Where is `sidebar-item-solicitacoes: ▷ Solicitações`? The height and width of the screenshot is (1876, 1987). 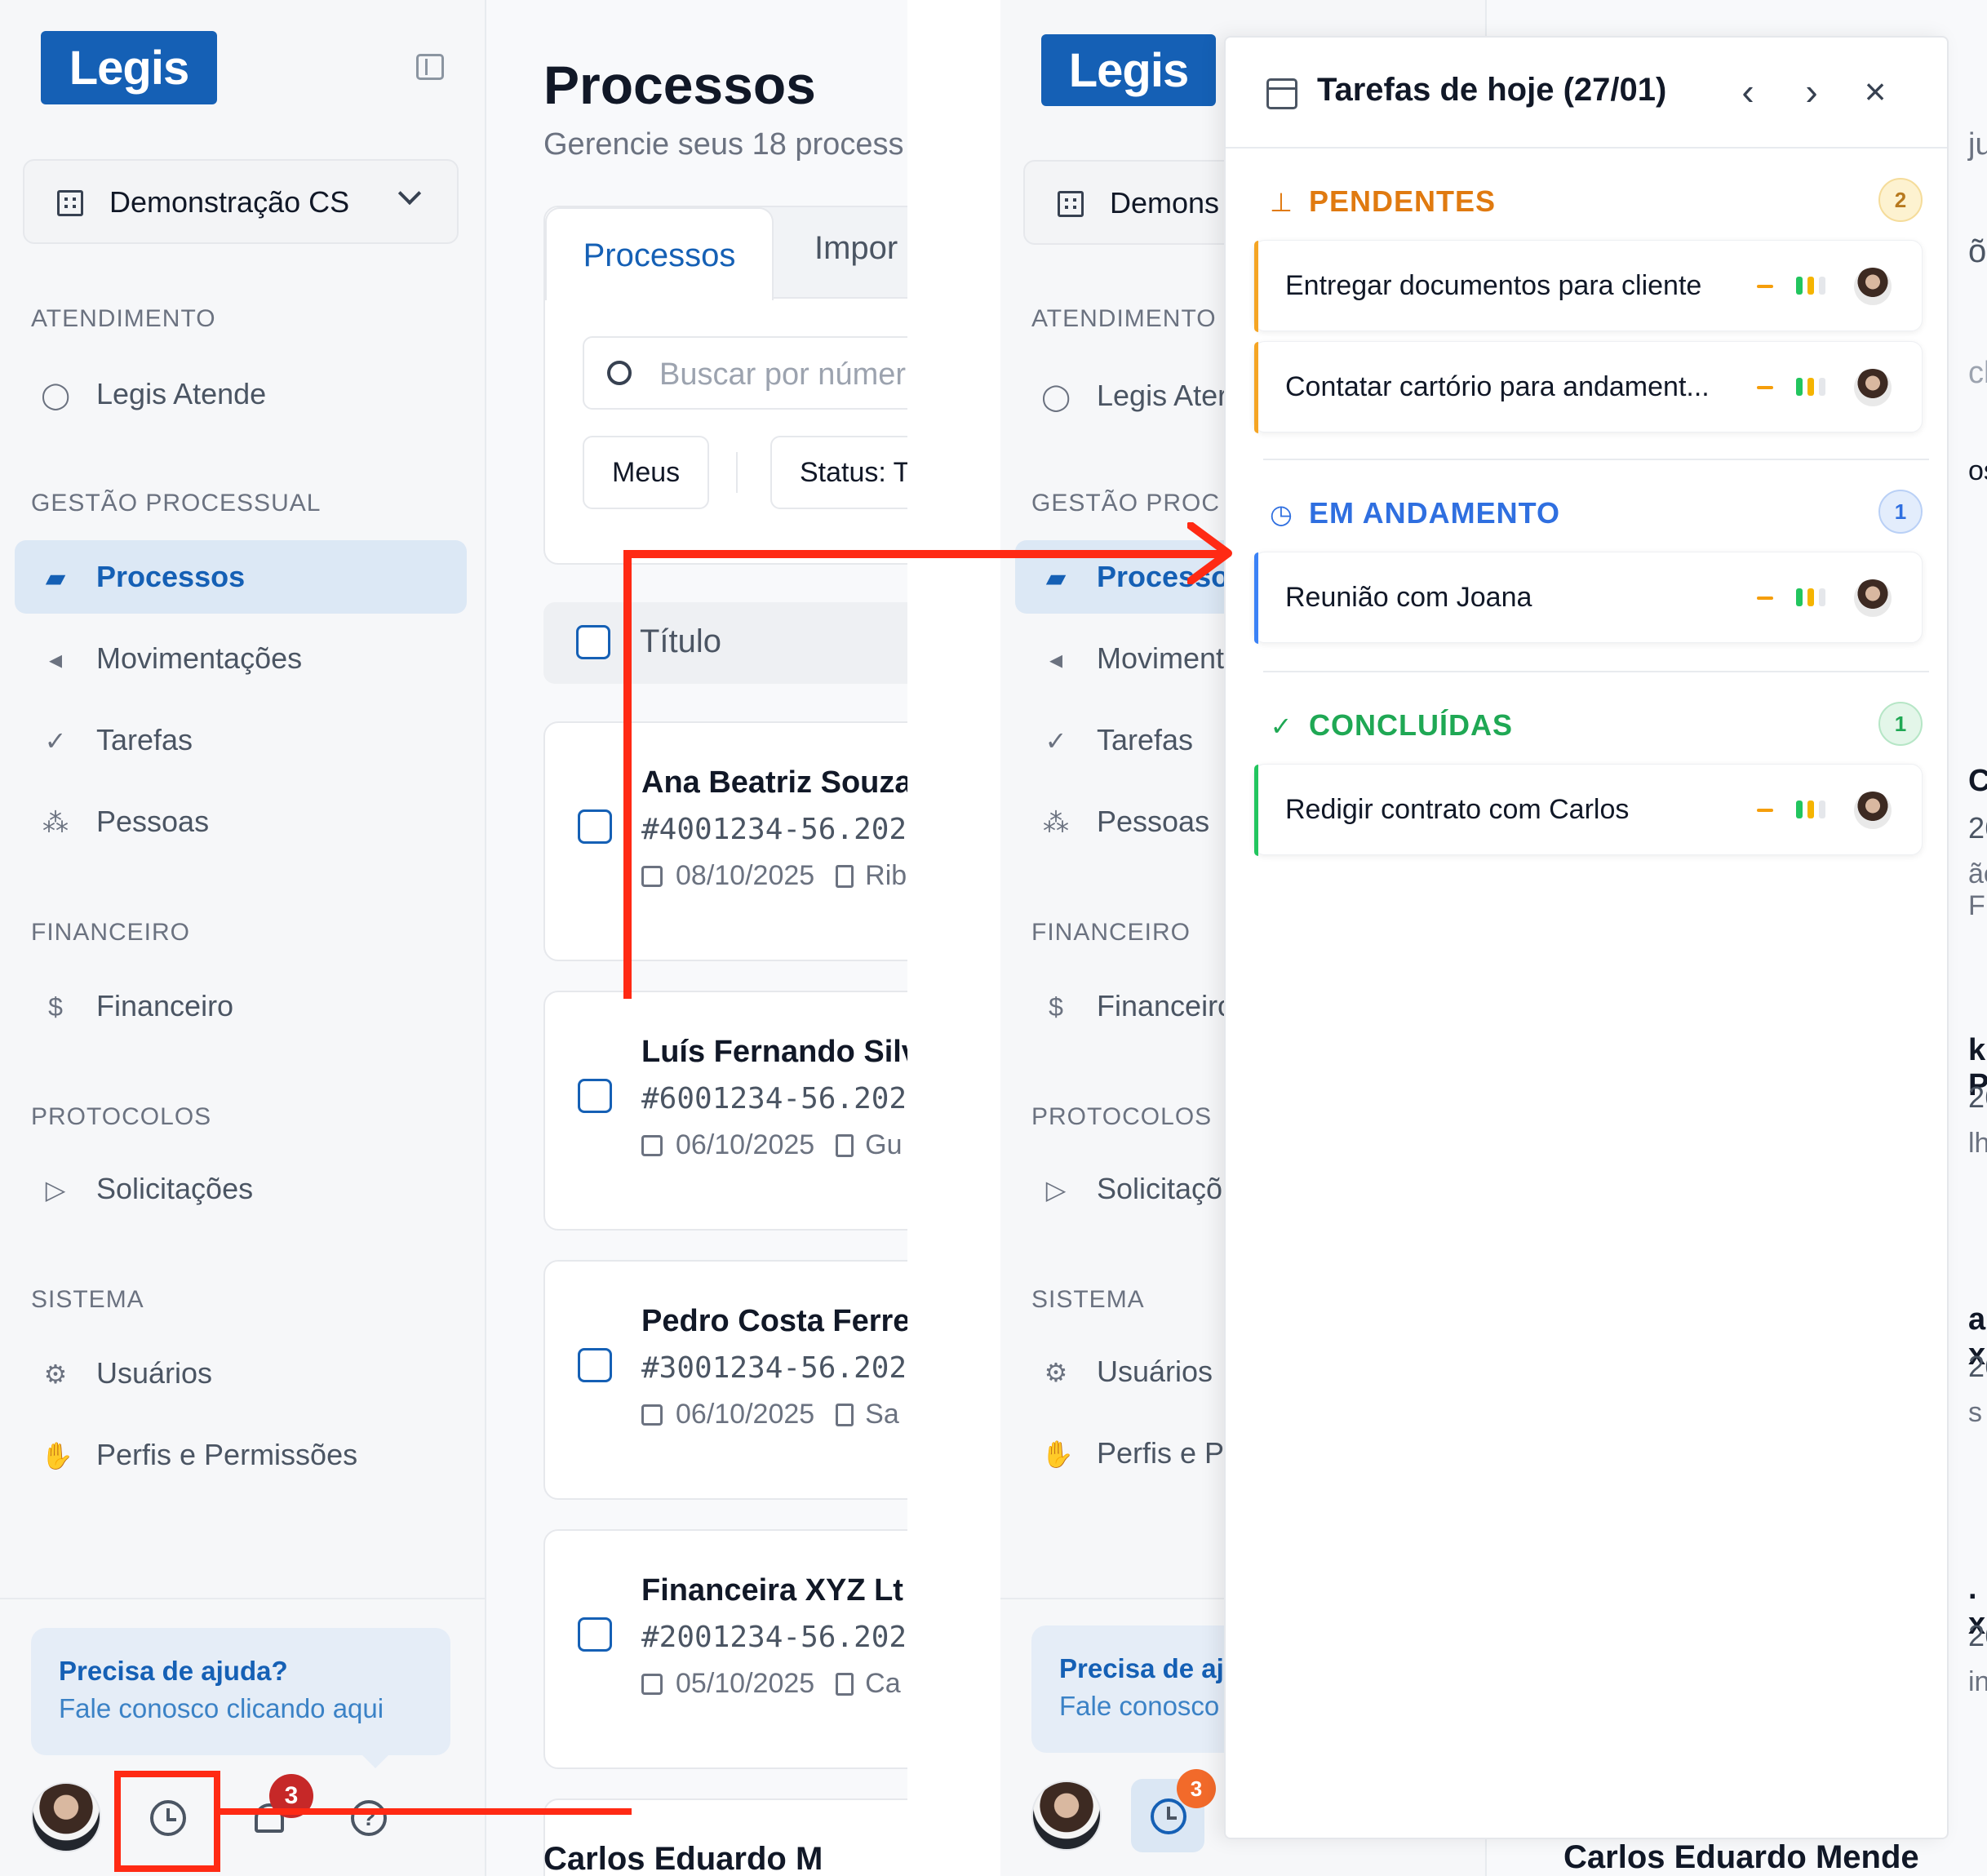 sidebar-item-solicitacoes: ▷ Solicitações is located at coordinates (241, 1189).